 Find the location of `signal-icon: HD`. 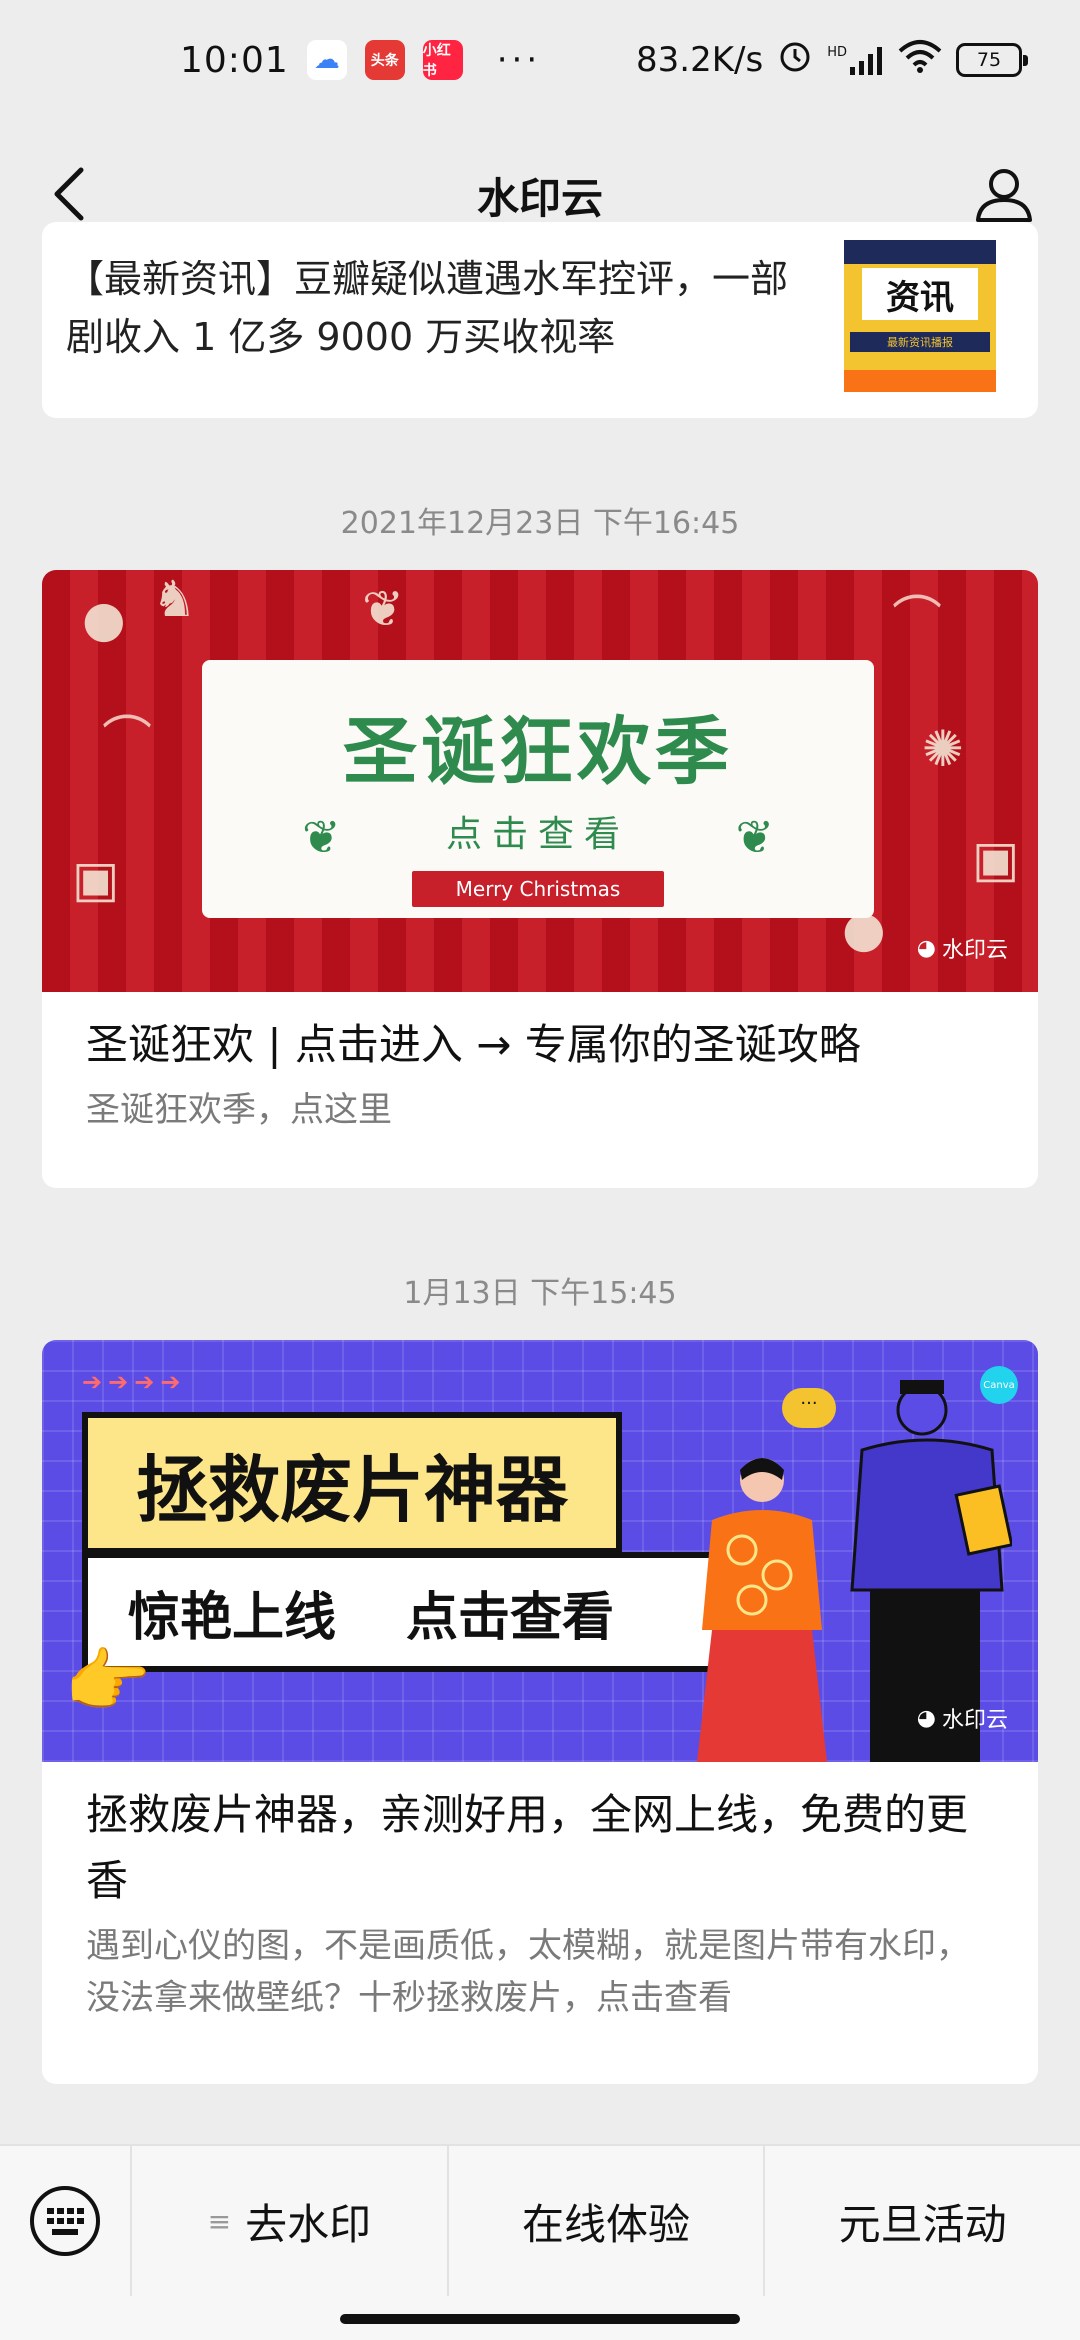

signal-icon: HD is located at coordinates (855, 60).